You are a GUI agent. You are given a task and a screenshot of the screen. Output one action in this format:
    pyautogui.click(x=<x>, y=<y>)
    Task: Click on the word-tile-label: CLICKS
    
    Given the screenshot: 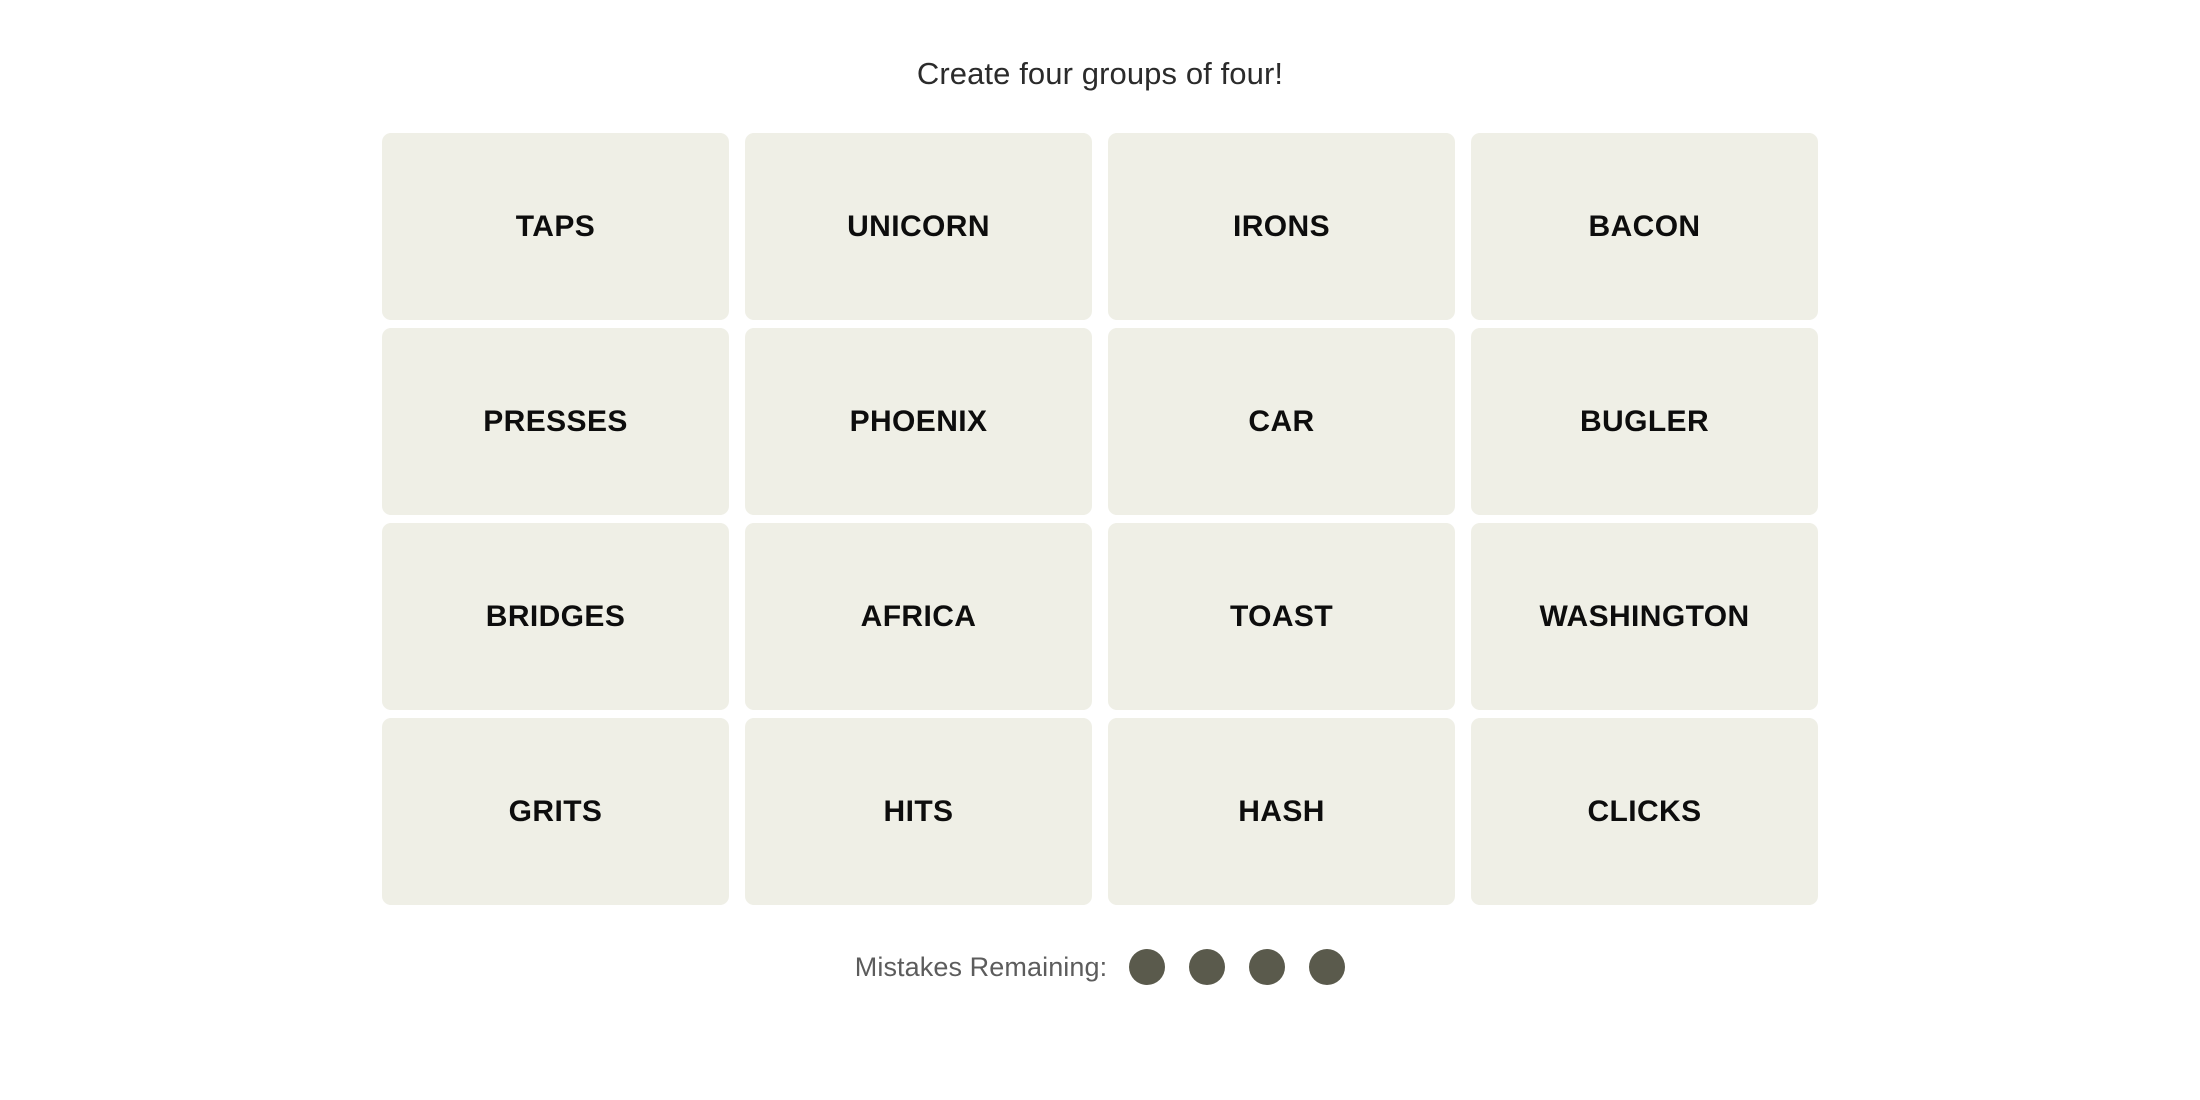 What is the action you would take?
    pyautogui.click(x=1644, y=811)
    